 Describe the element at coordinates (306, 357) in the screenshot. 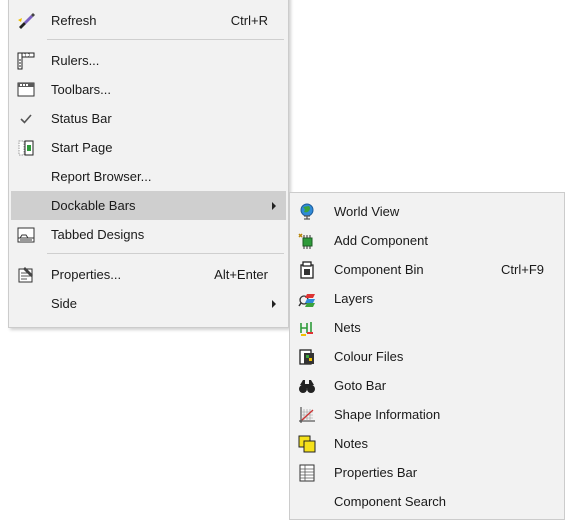

I see `colour-files-icon` at that location.